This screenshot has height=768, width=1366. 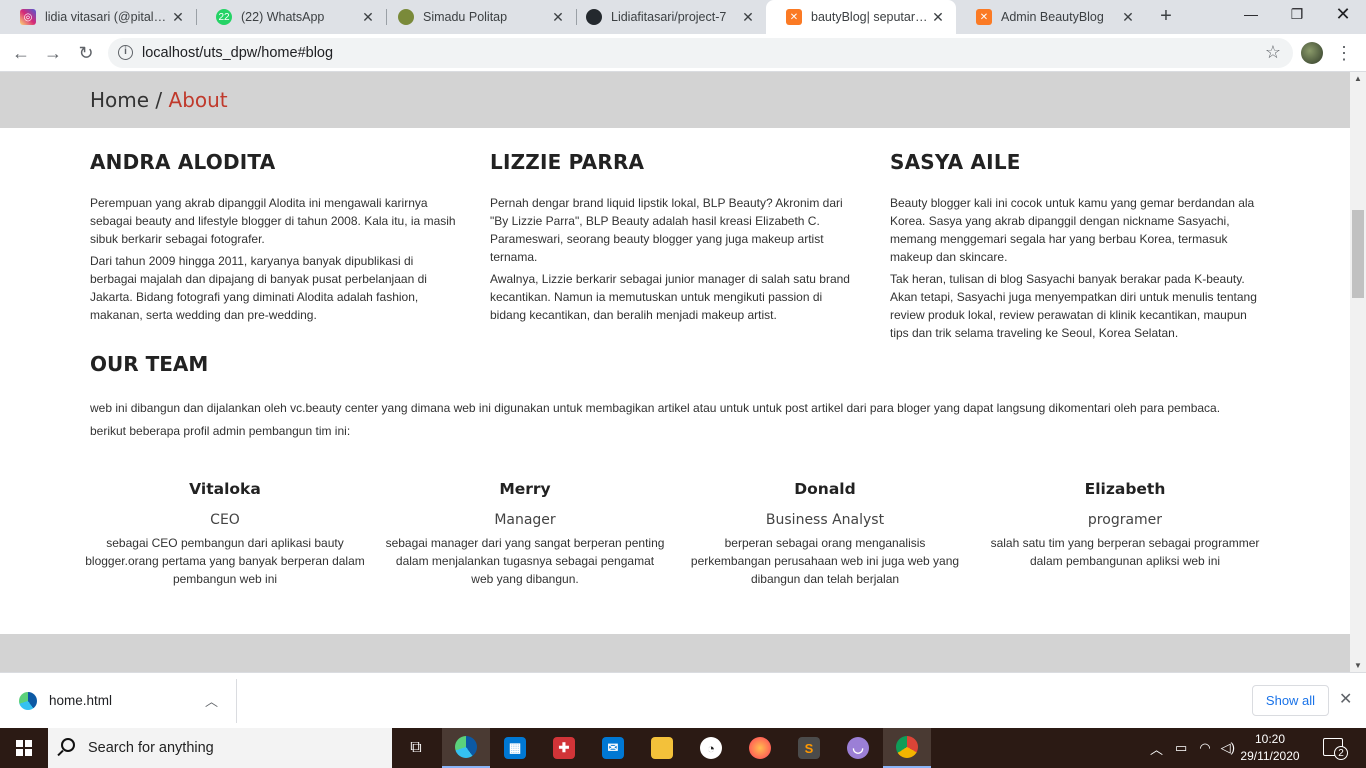 I want to click on search-icon, so click(x=68, y=745).